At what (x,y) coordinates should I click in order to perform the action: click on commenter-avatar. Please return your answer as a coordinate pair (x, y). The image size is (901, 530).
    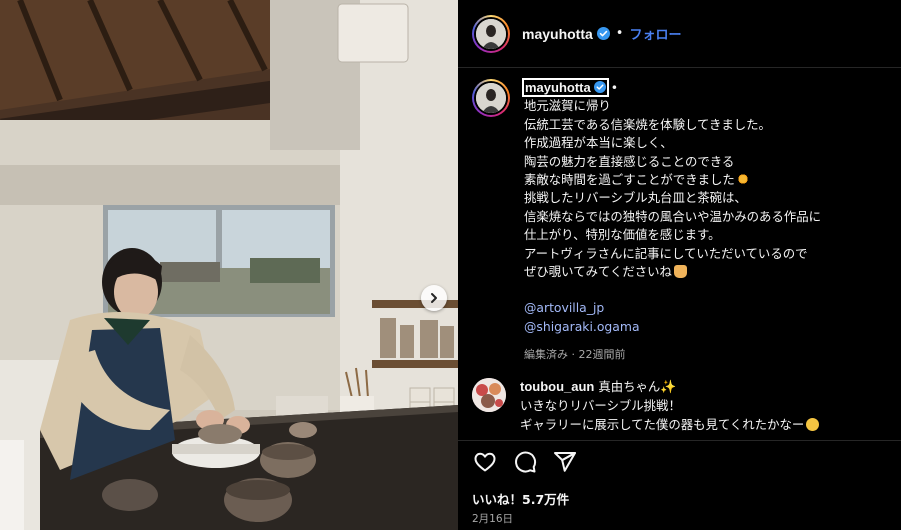
    Looking at the image, I should click on (489, 395).